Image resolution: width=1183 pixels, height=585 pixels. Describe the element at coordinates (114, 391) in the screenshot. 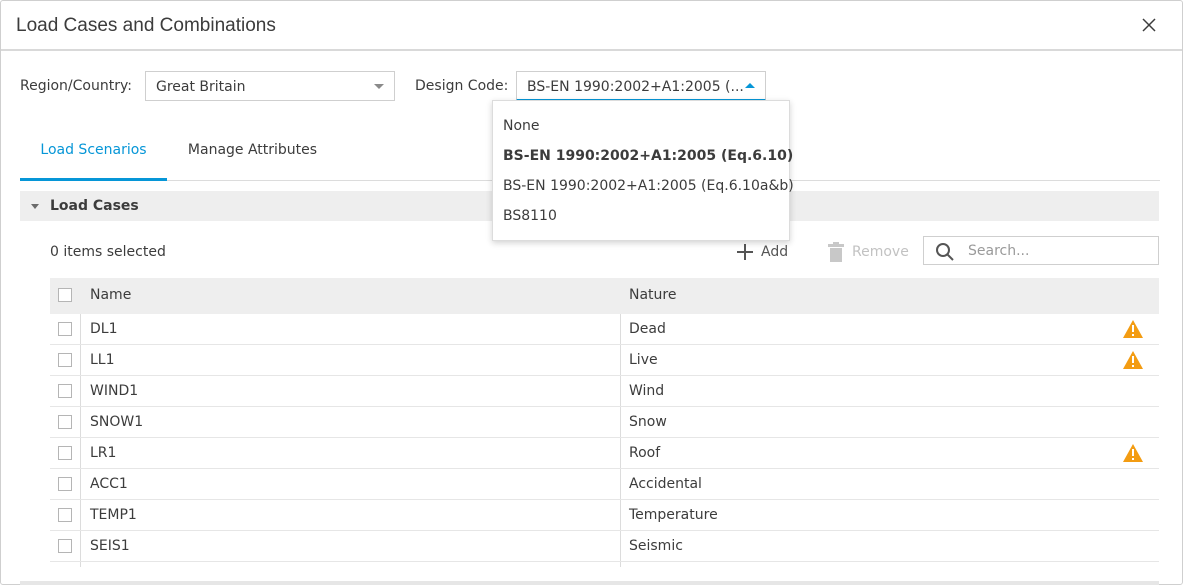

I see `row-name: WIND1` at that location.